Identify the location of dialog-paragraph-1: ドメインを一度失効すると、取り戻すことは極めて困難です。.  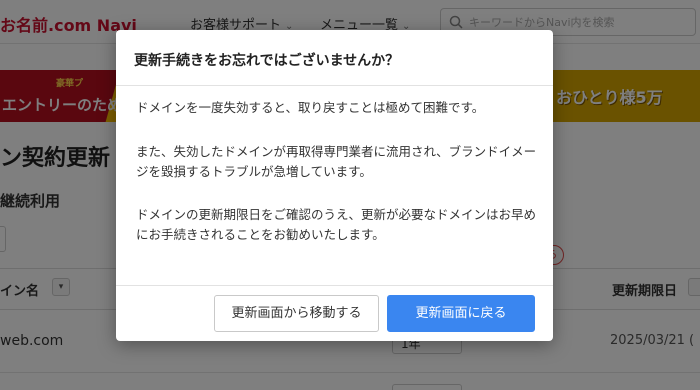
(310, 107).